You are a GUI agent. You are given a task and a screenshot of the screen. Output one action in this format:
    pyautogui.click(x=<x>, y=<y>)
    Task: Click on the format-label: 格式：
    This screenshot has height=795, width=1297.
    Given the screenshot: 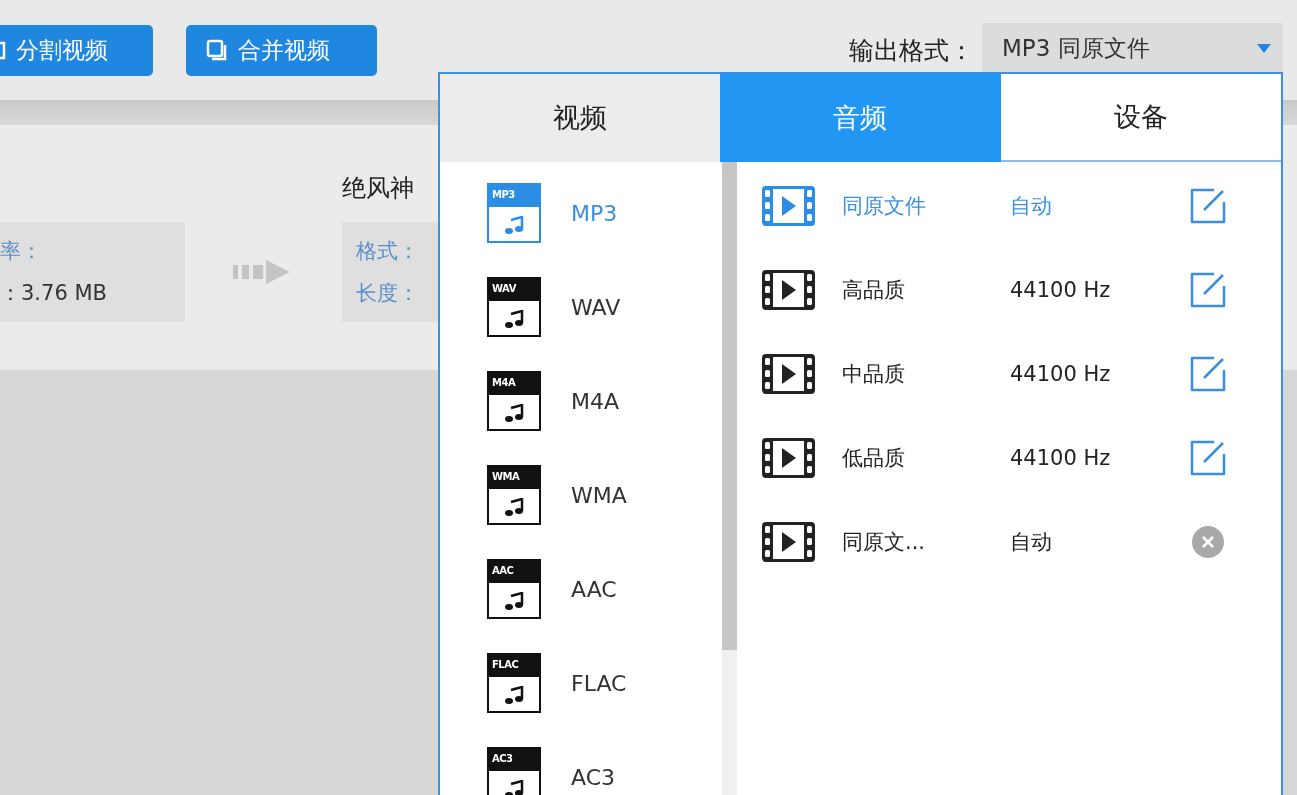 What is the action you would take?
    pyautogui.click(x=388, y=251)
    